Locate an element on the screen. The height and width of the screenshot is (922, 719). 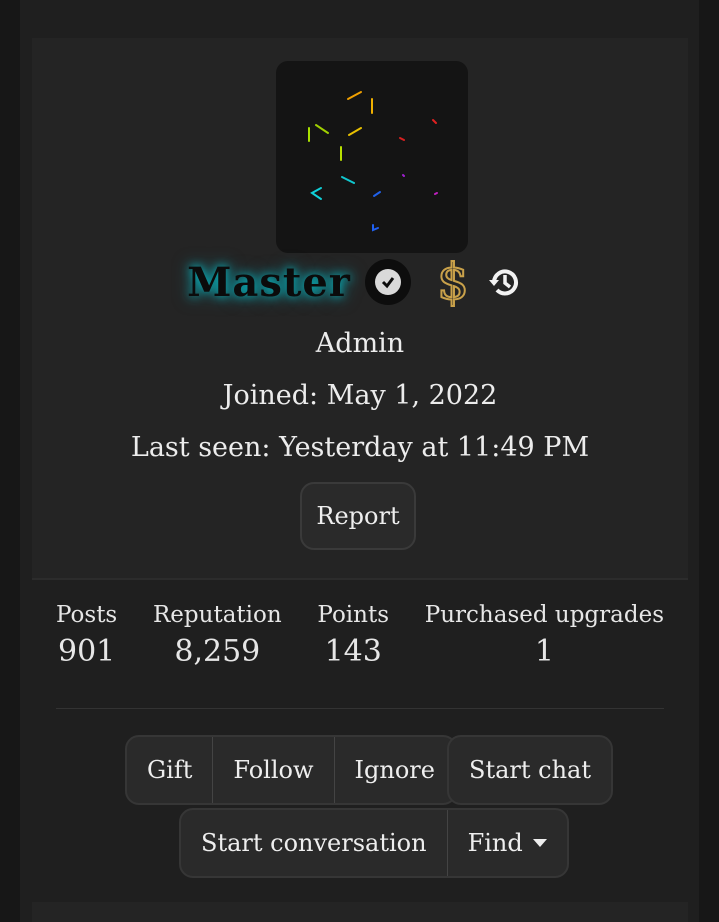
joined-date: Joined: May 1, 2022 is located at coordinates (360, 395).